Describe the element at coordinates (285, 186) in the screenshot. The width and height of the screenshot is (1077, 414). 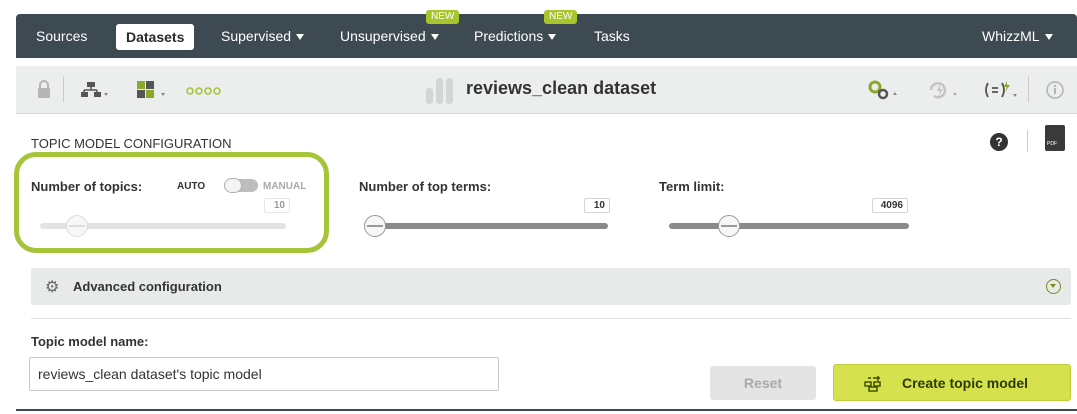
I see `manual-label: MANUAL` at that location.